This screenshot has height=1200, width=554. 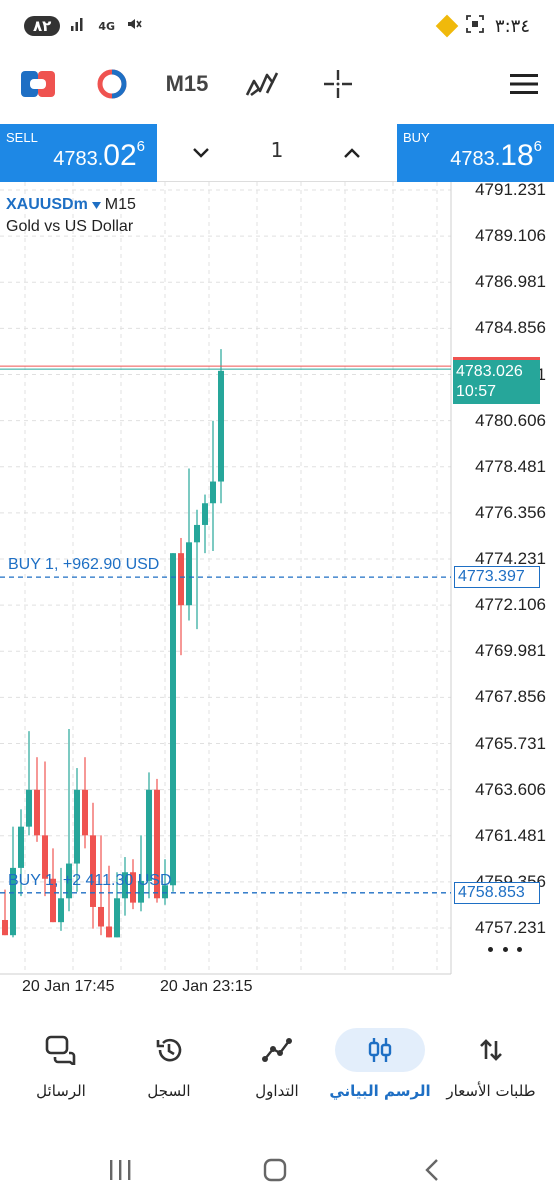 What do you see at coordinates (510, 236) in the screenshot?
I see `y-tick-label: 4789.106` at bounding box center [510, 236].